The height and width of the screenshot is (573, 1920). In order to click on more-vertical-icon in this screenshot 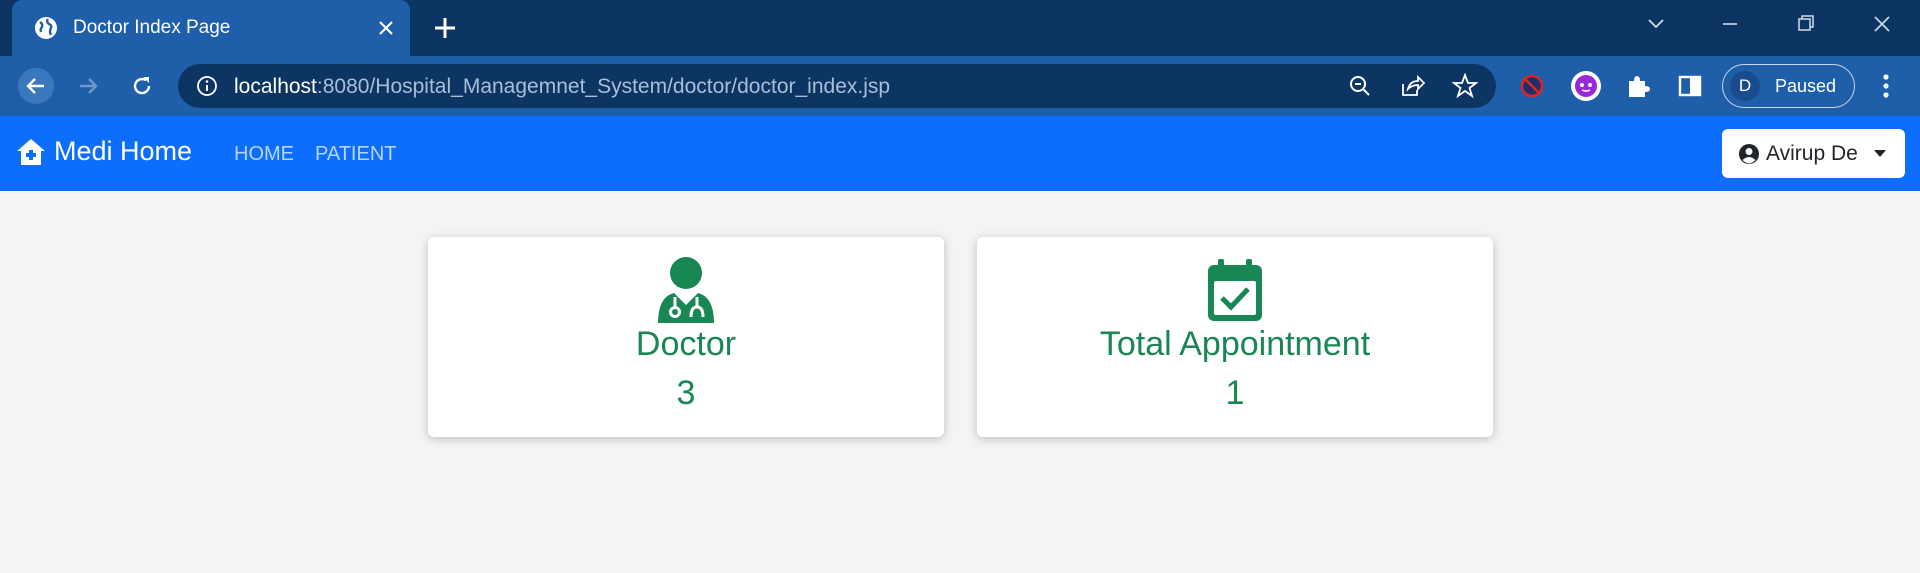, I will do `click(1886, 86)`.